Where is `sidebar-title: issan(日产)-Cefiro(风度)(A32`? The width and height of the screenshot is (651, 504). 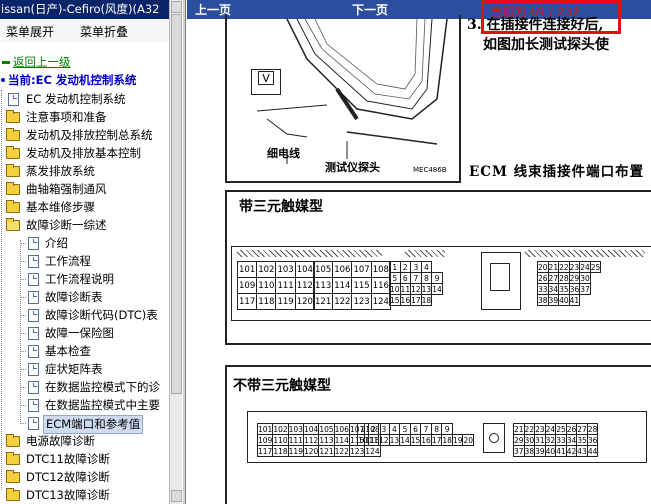
sidebar-title: issan(日产)-Cefiro(风度)(A32 is located at coordinates (84, 9).